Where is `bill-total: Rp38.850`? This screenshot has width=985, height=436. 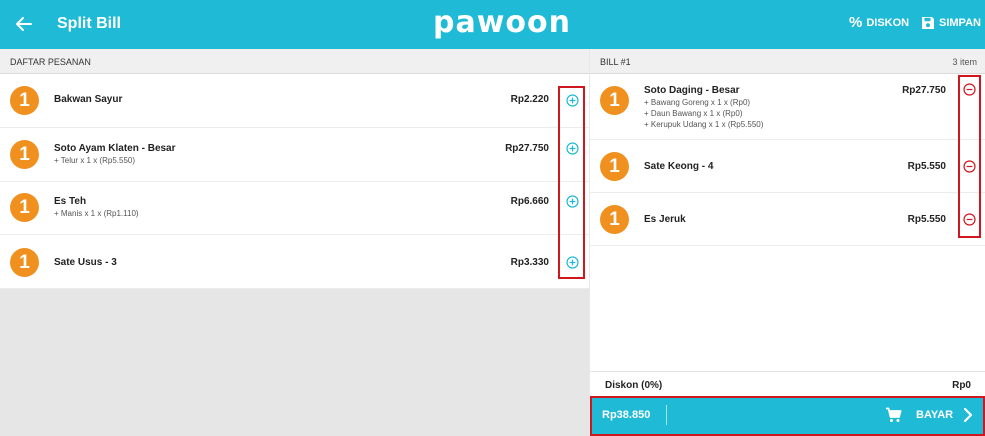
bill-total: Rp38.850 is located at coordinates (626, 415).